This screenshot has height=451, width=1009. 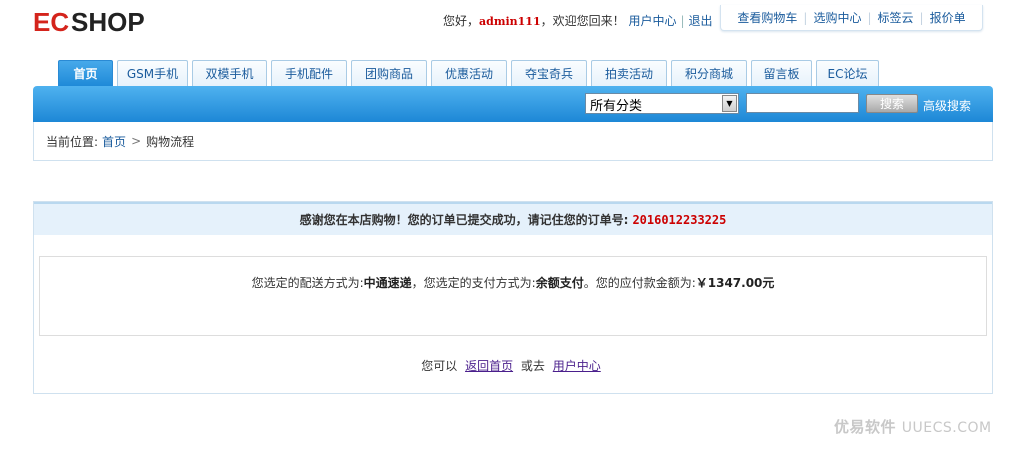 What do you see at coordinates (489, 366) in the screenshot?
I see `back-home-link: 返回首页` at bounding box center [489, 366].